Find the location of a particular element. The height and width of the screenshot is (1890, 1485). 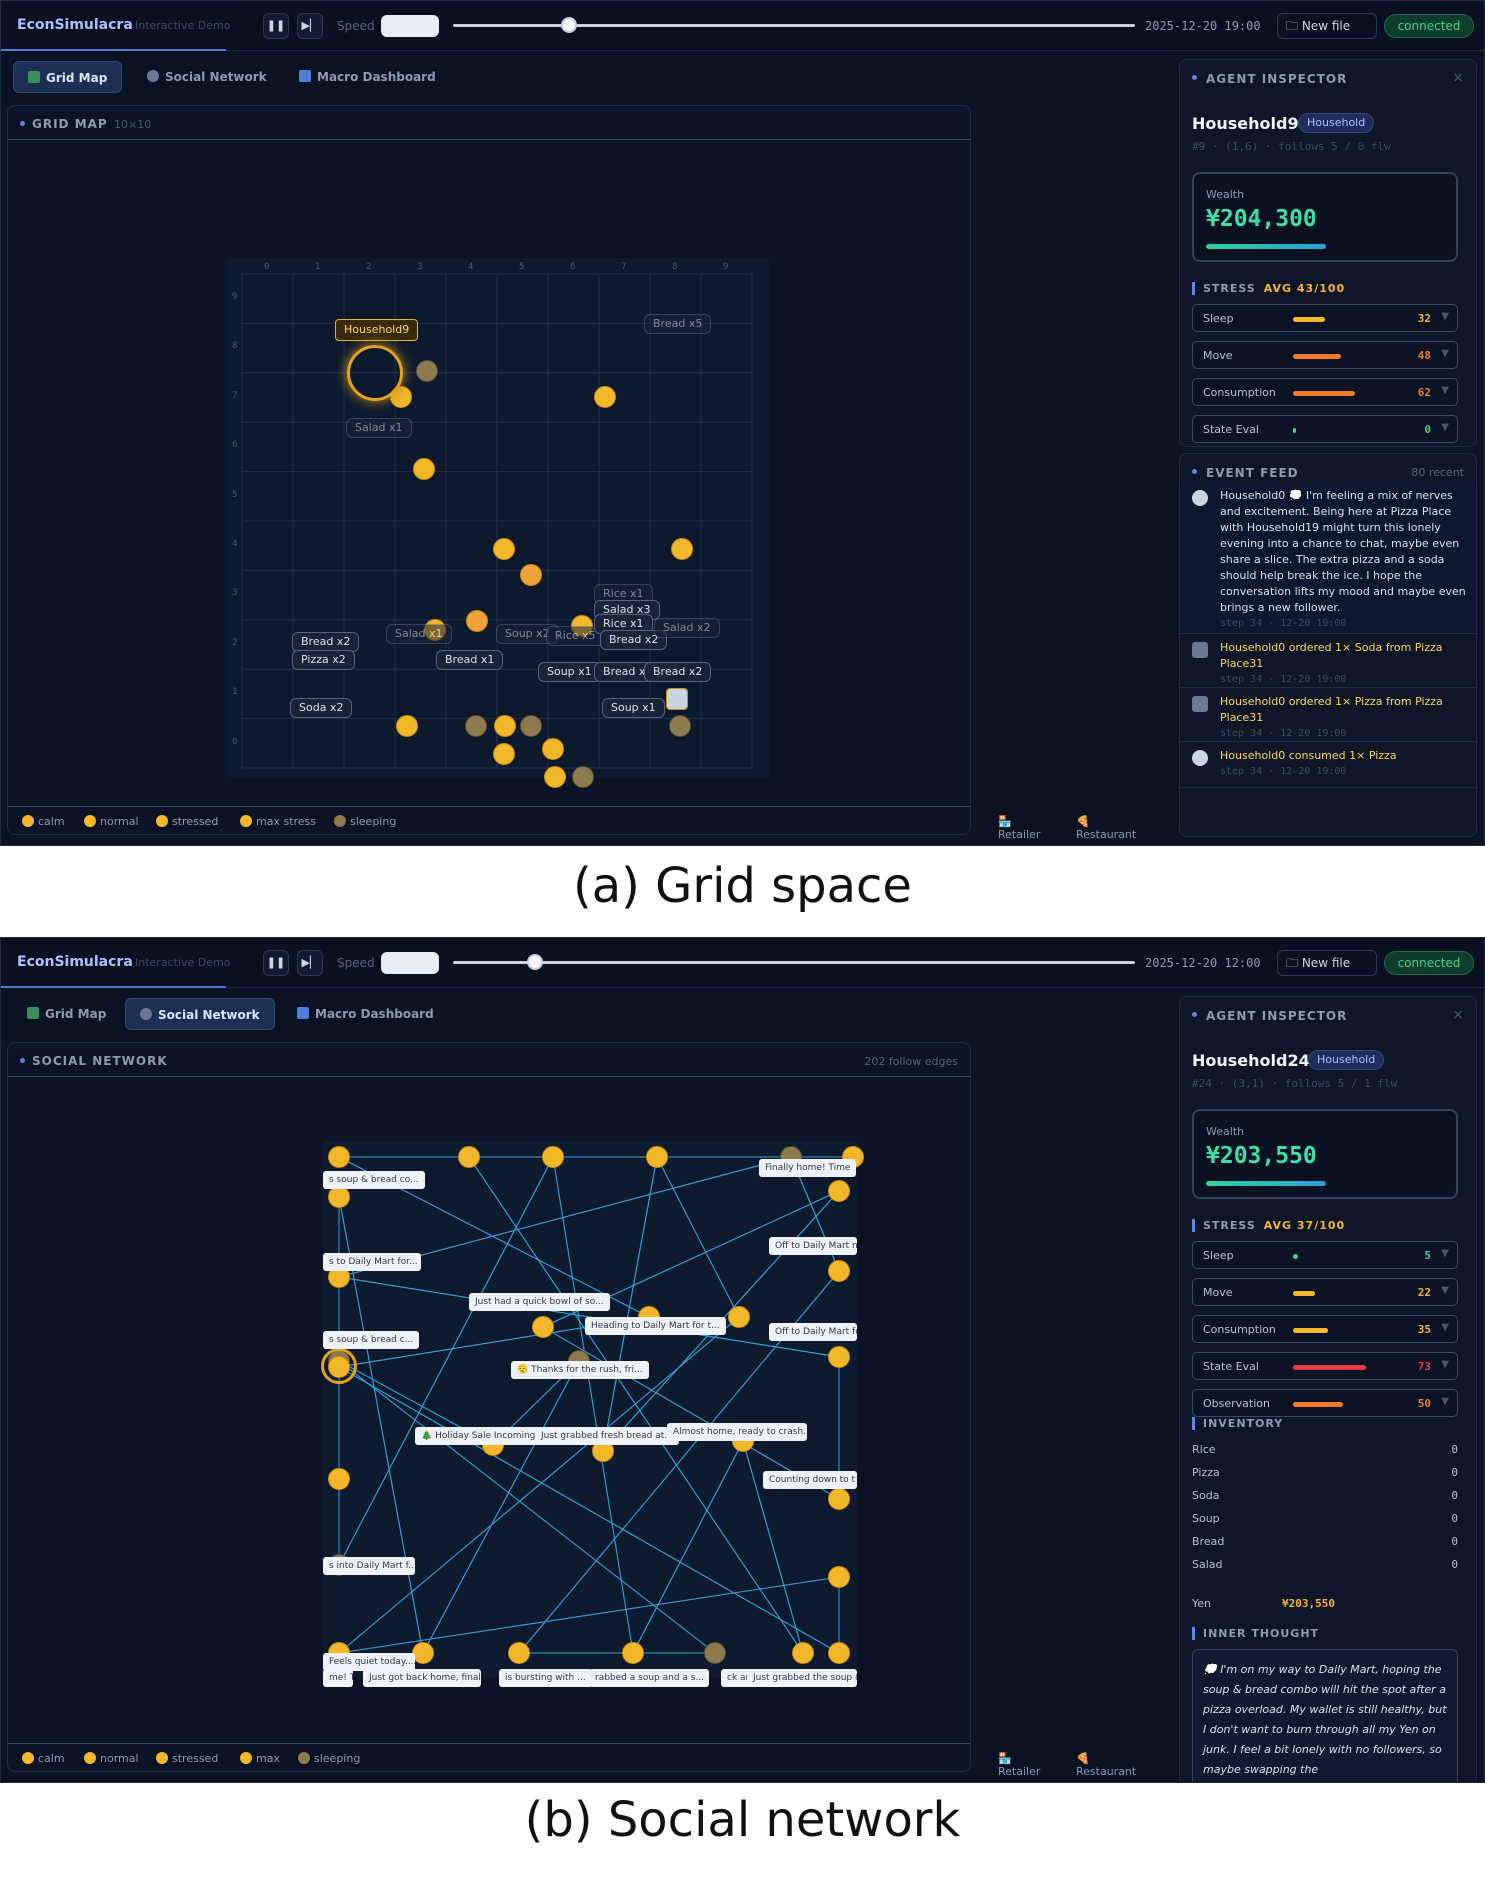

brand-underline is located at coordinates (113, 50).